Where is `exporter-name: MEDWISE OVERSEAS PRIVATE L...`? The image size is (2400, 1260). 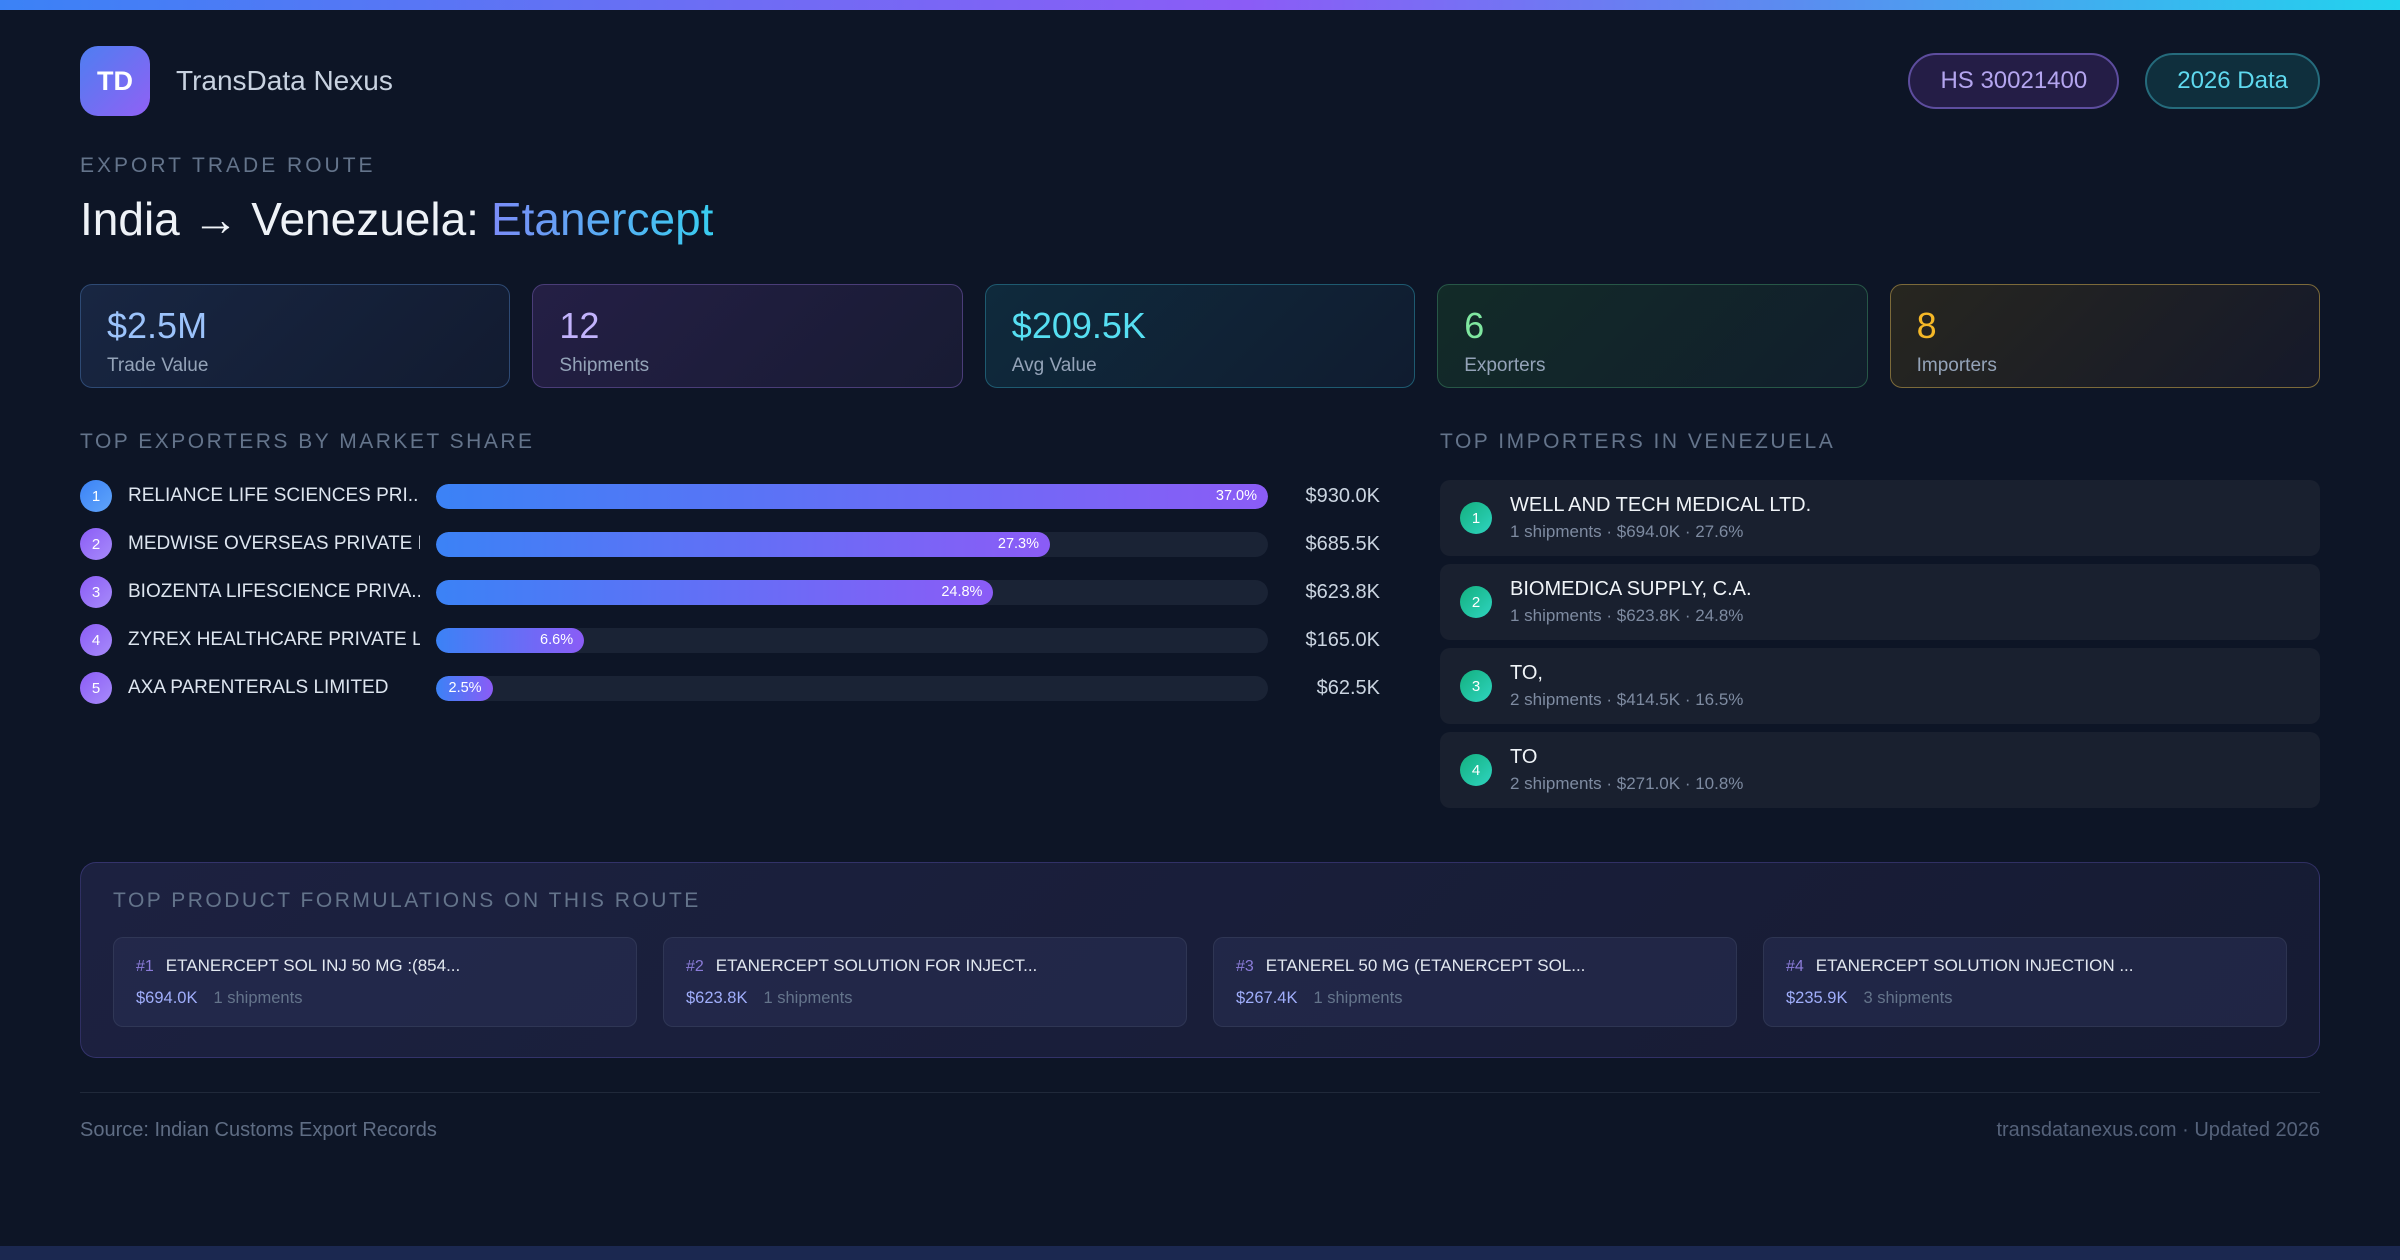
exporter-name: MEDWISE OVERSEAS PRIVATE L... is located at coordinates (274, 543).